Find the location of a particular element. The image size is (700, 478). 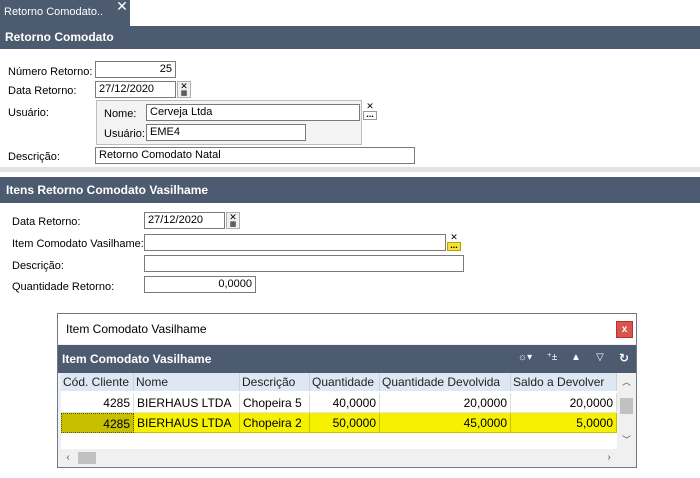

itens-date-picker-button: ✕ ▦ is located at coordinates (233, 220).